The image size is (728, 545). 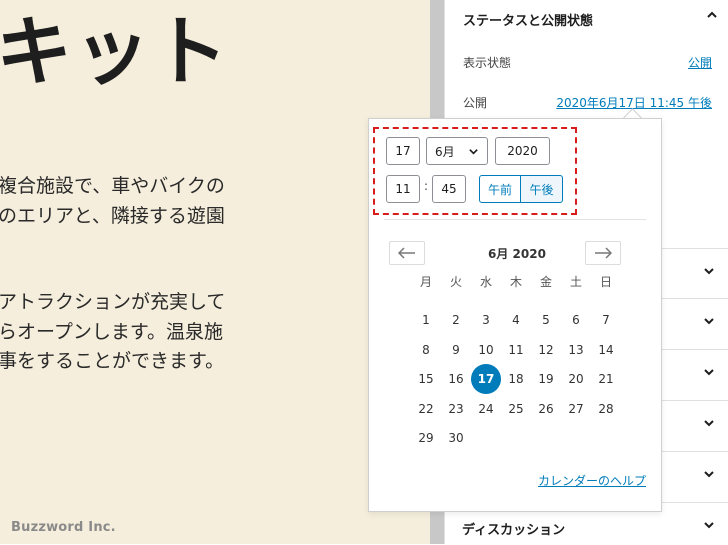 I want to click on month-select: 6月, so click(x=457, y=151).